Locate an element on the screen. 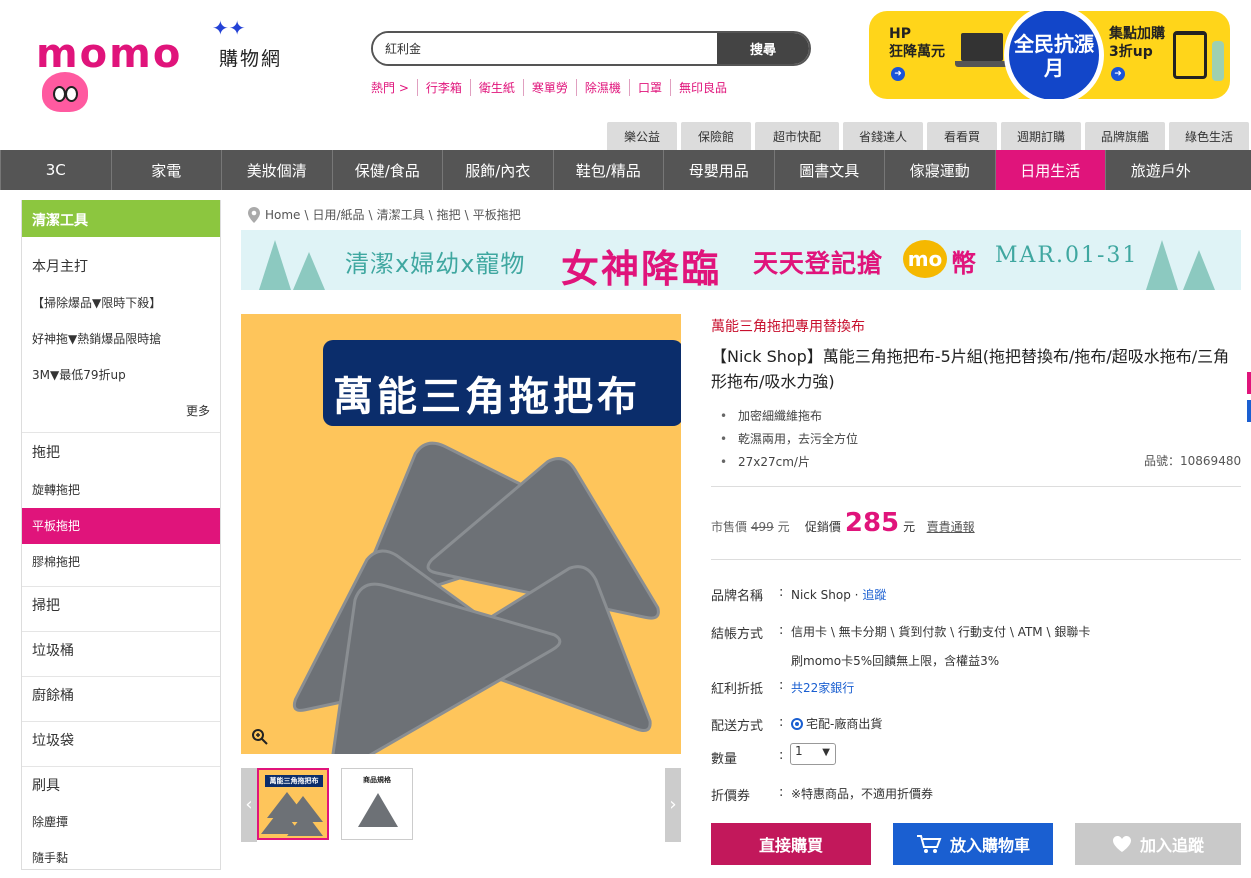  hot-link: 衛生紙 is located at coordinates (496, 87).